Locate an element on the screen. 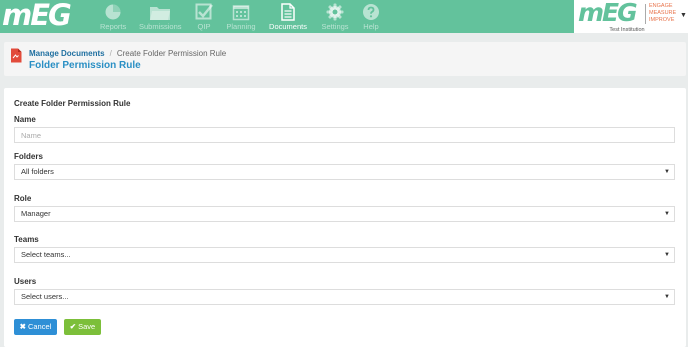 The image size is (688, 347). nav-item-submissions: Submissions is located at coordinates (160, 16).